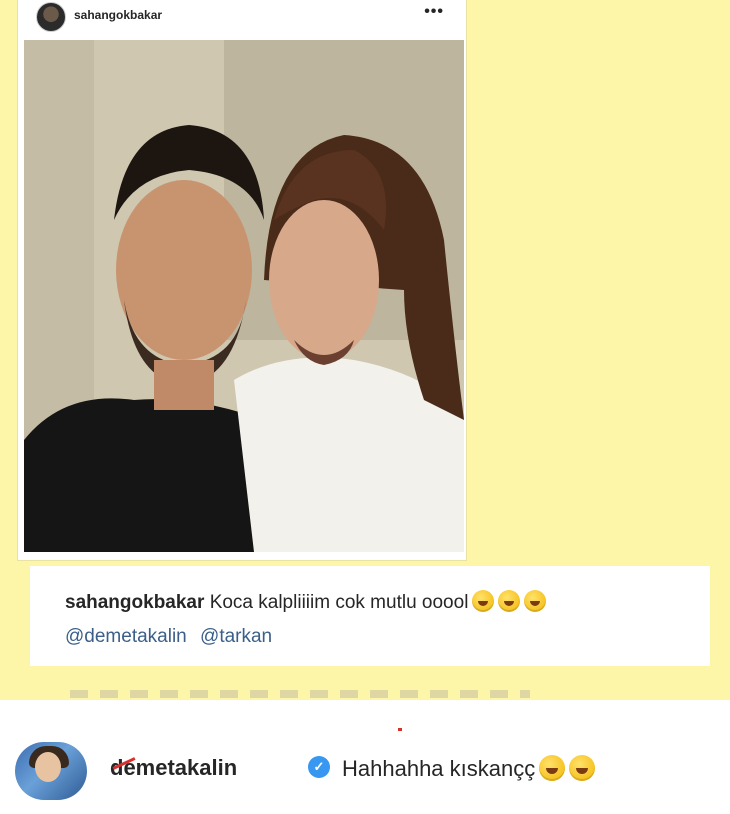  What do you see at coordinates (48, 767) in the screenshot?
I see `avatar-face` at bounding box center [48, 767].